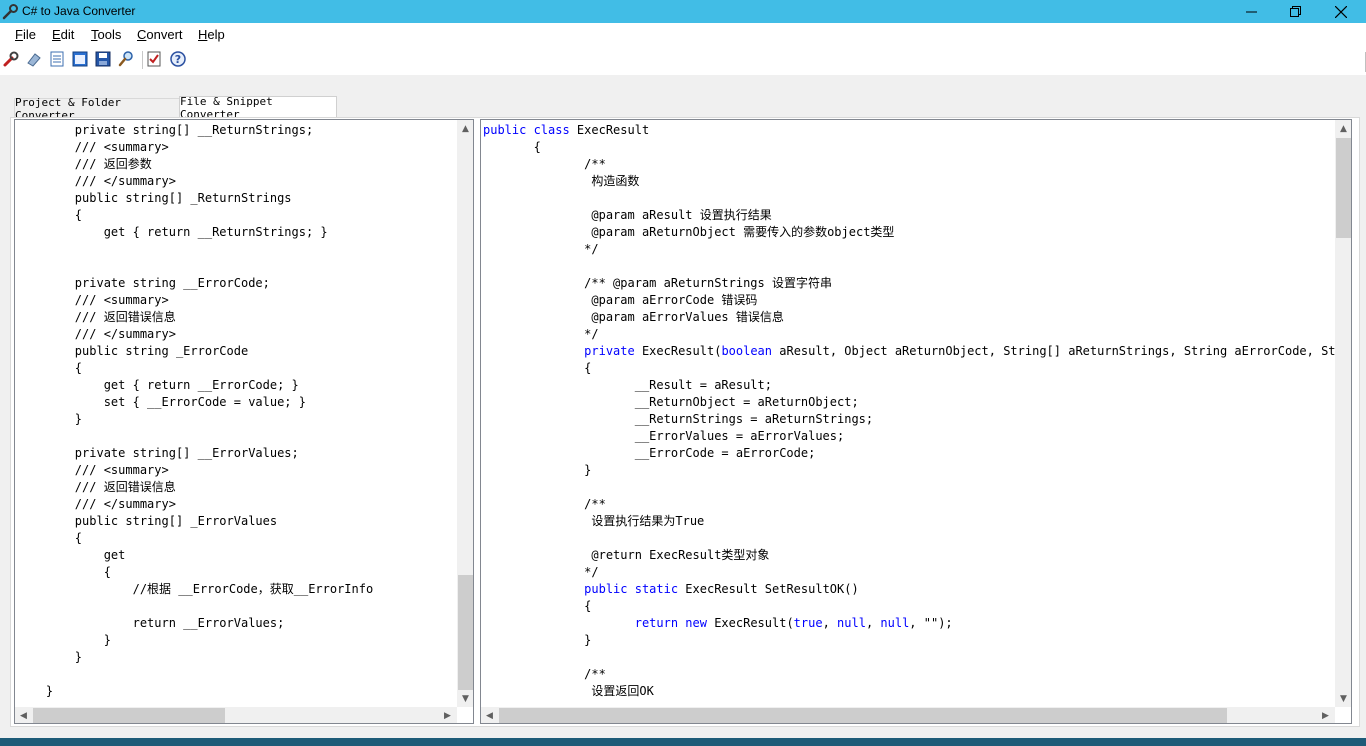 The image size is (1366, 746). I want to click on code-token: @param aErrorValues 错误信息, so click(633, 317).